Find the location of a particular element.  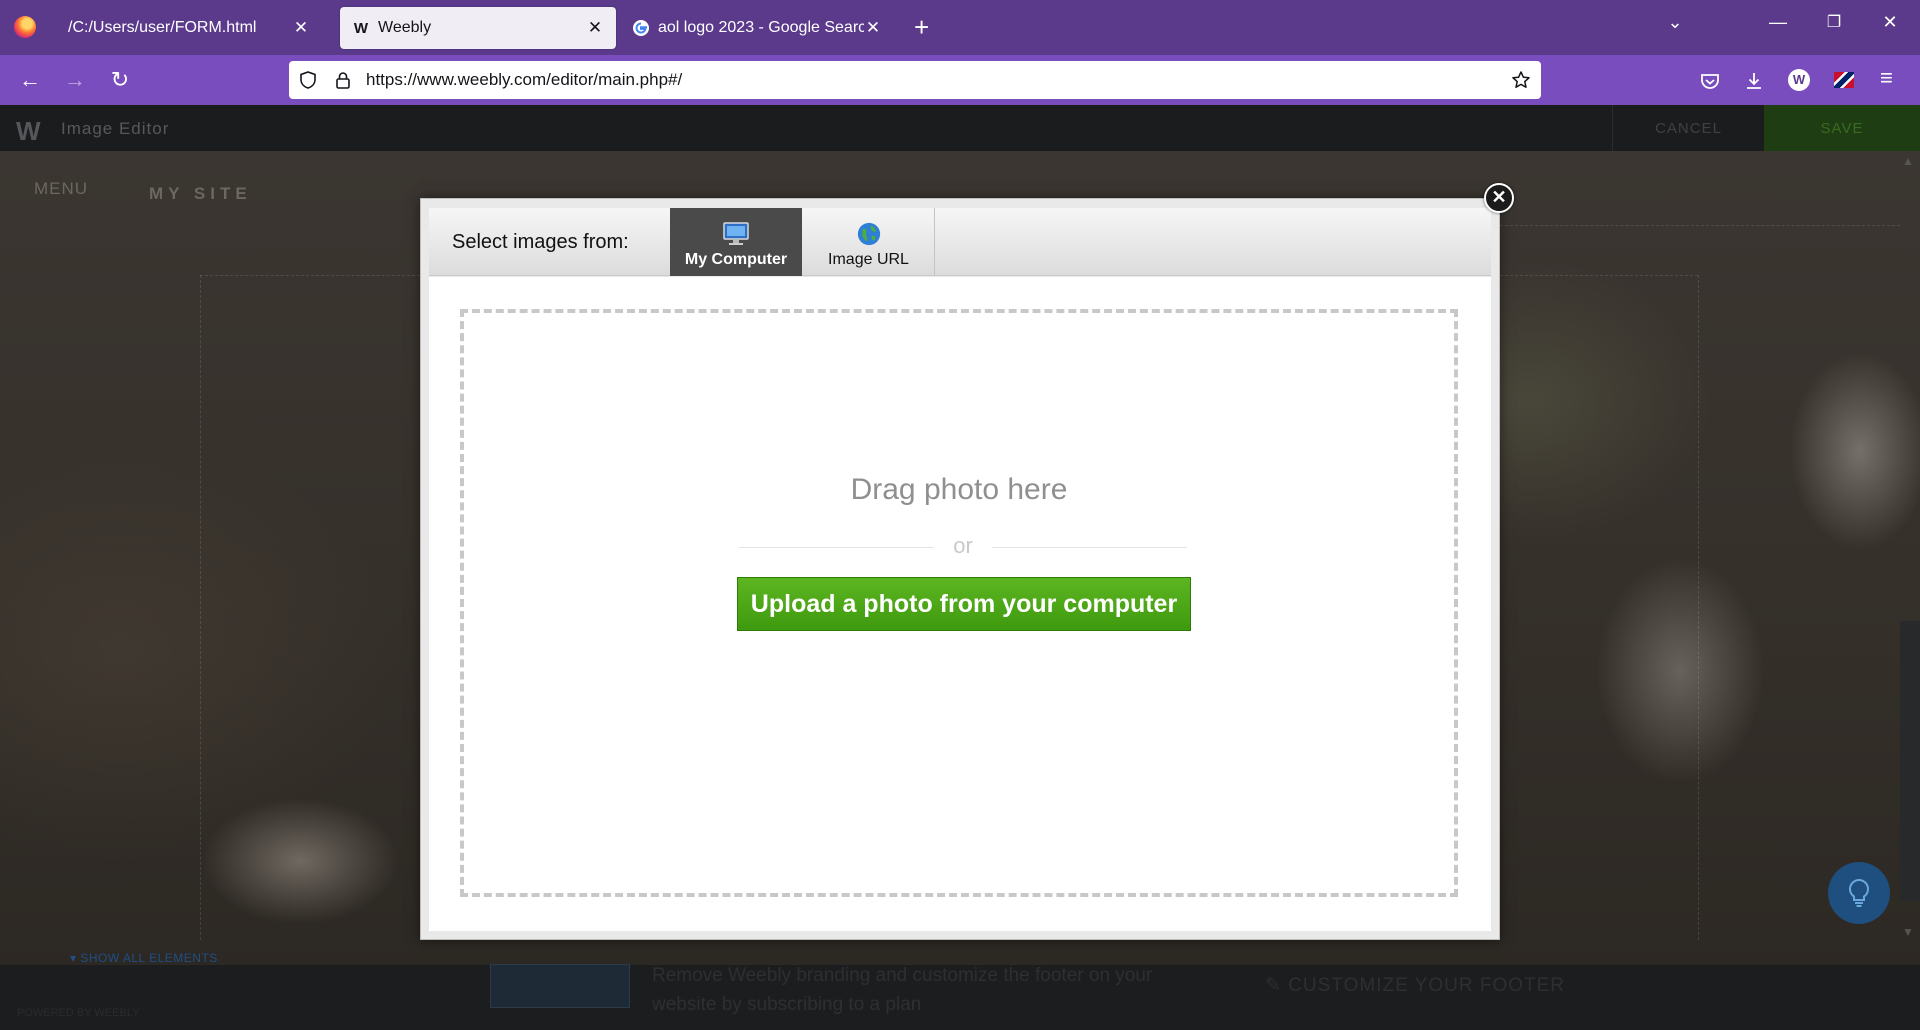

reload-icon: ↻ is located at coordinates (120, 80).